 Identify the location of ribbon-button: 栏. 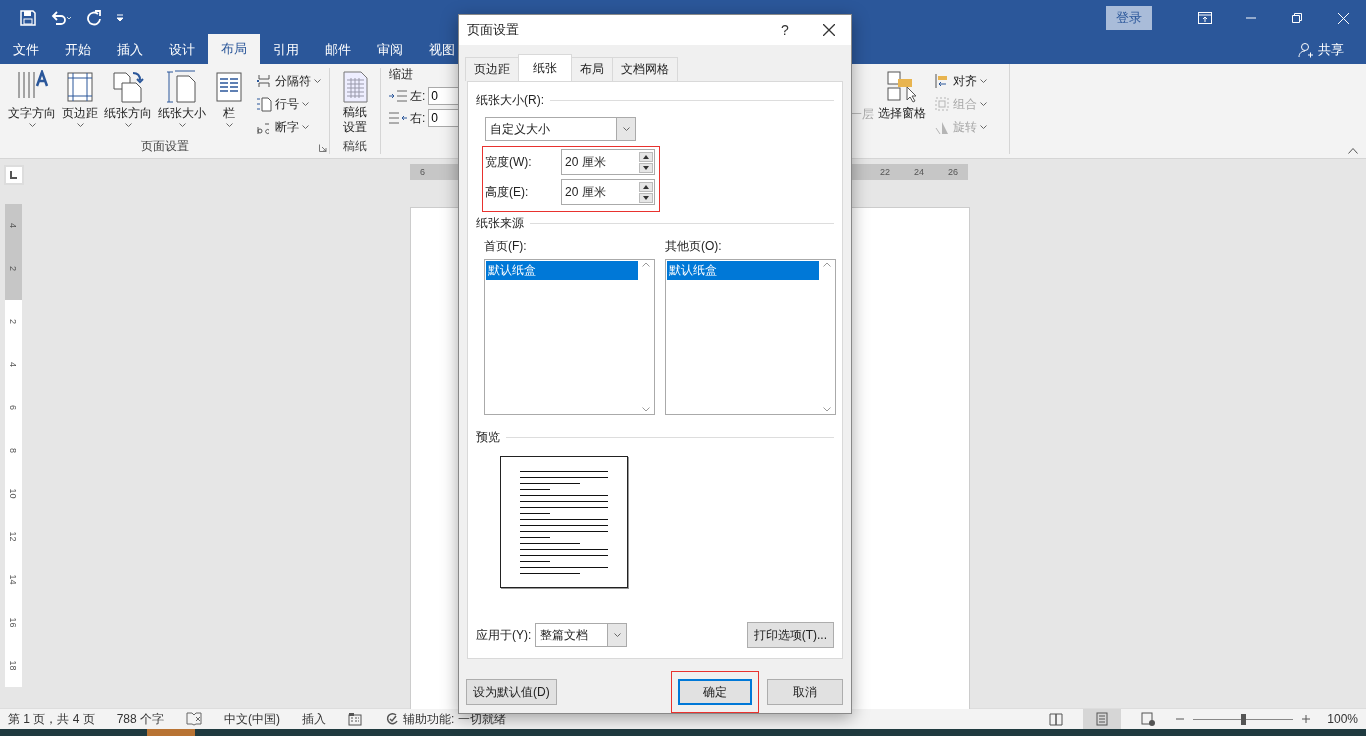
(229, 103).